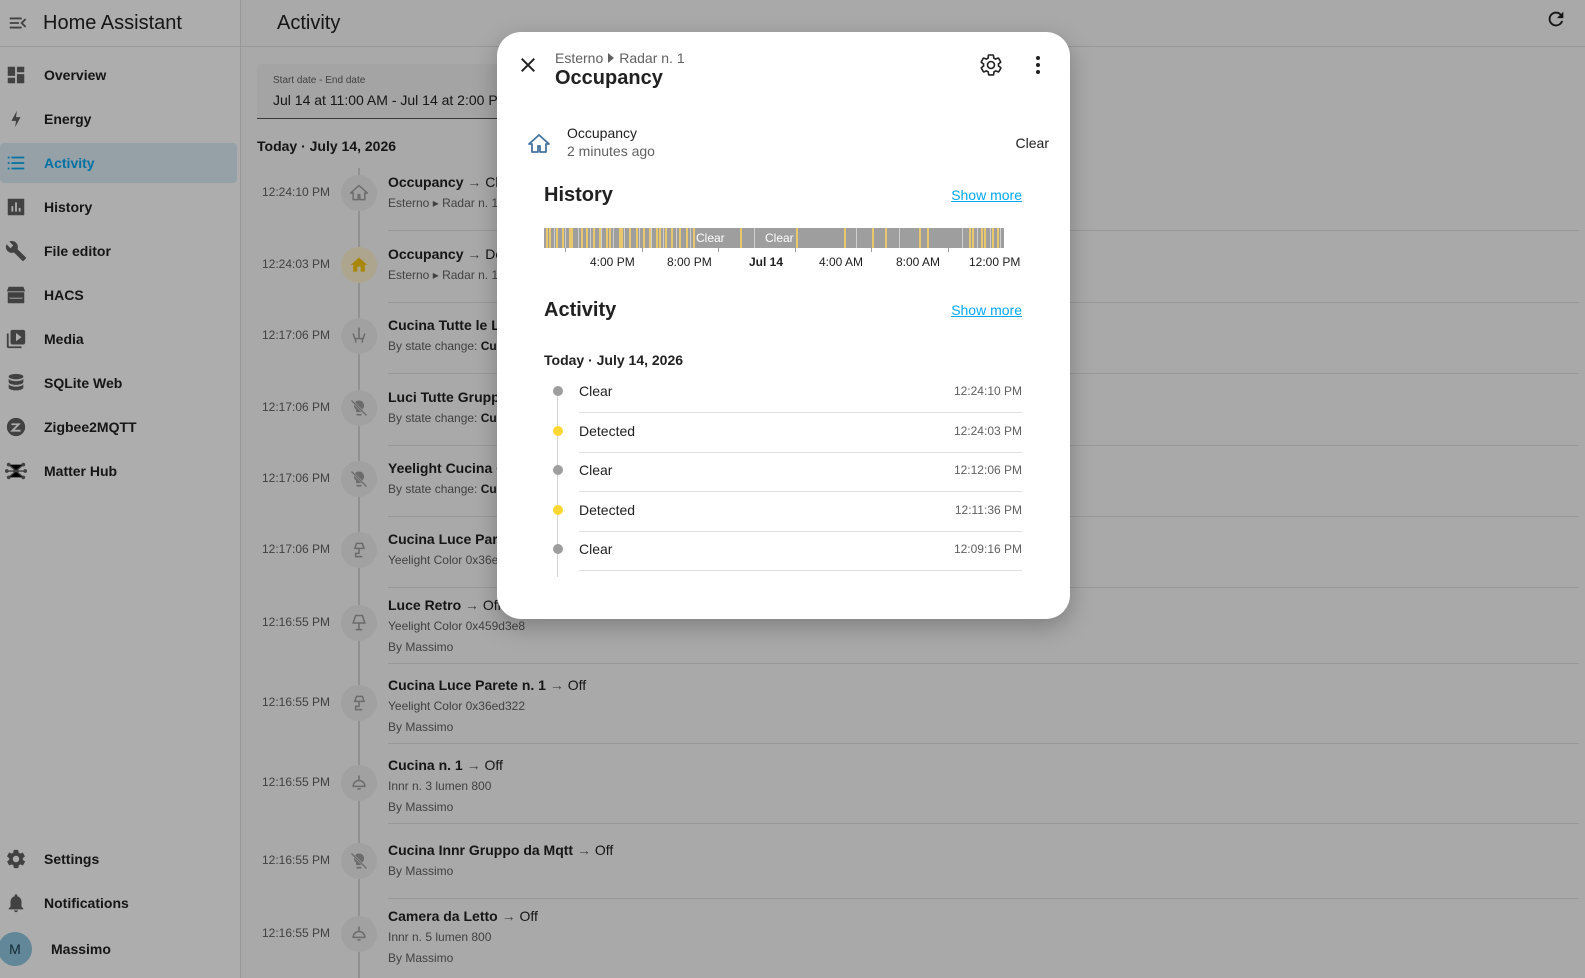 The image size is (1585, 978). Describe the element at coordinates (987, 470) in the screenshot. I see `activity-row-time: 12:12:06 PM` at that location.